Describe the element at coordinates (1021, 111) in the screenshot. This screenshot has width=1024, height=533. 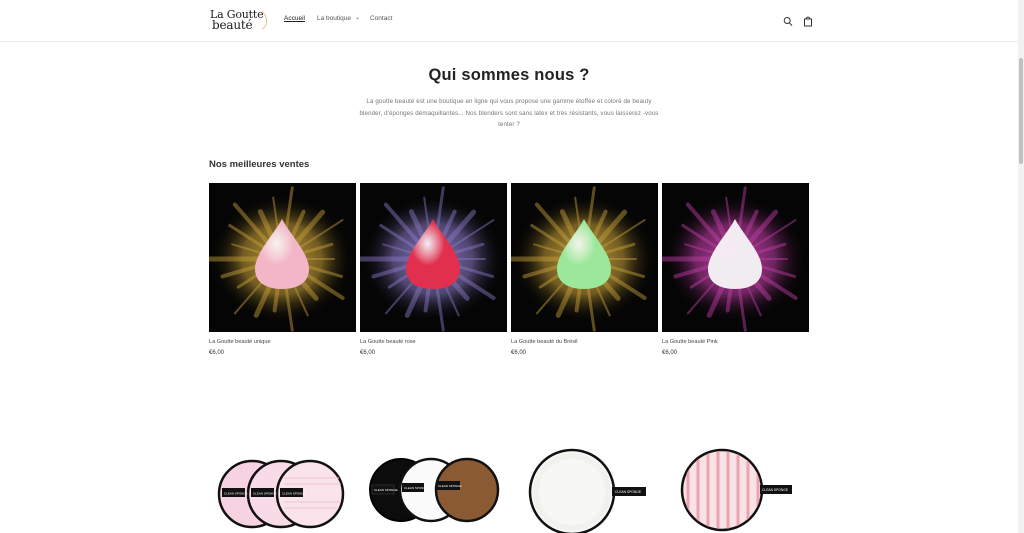
I see `page-scrollbar-thumb` at that location.